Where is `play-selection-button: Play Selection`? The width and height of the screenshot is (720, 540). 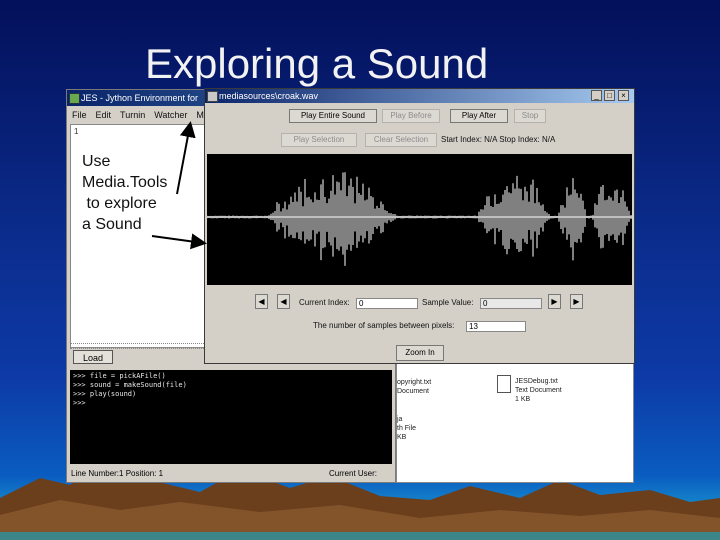 play-selection-button: Play Selection is located at coordinates (319, 140).